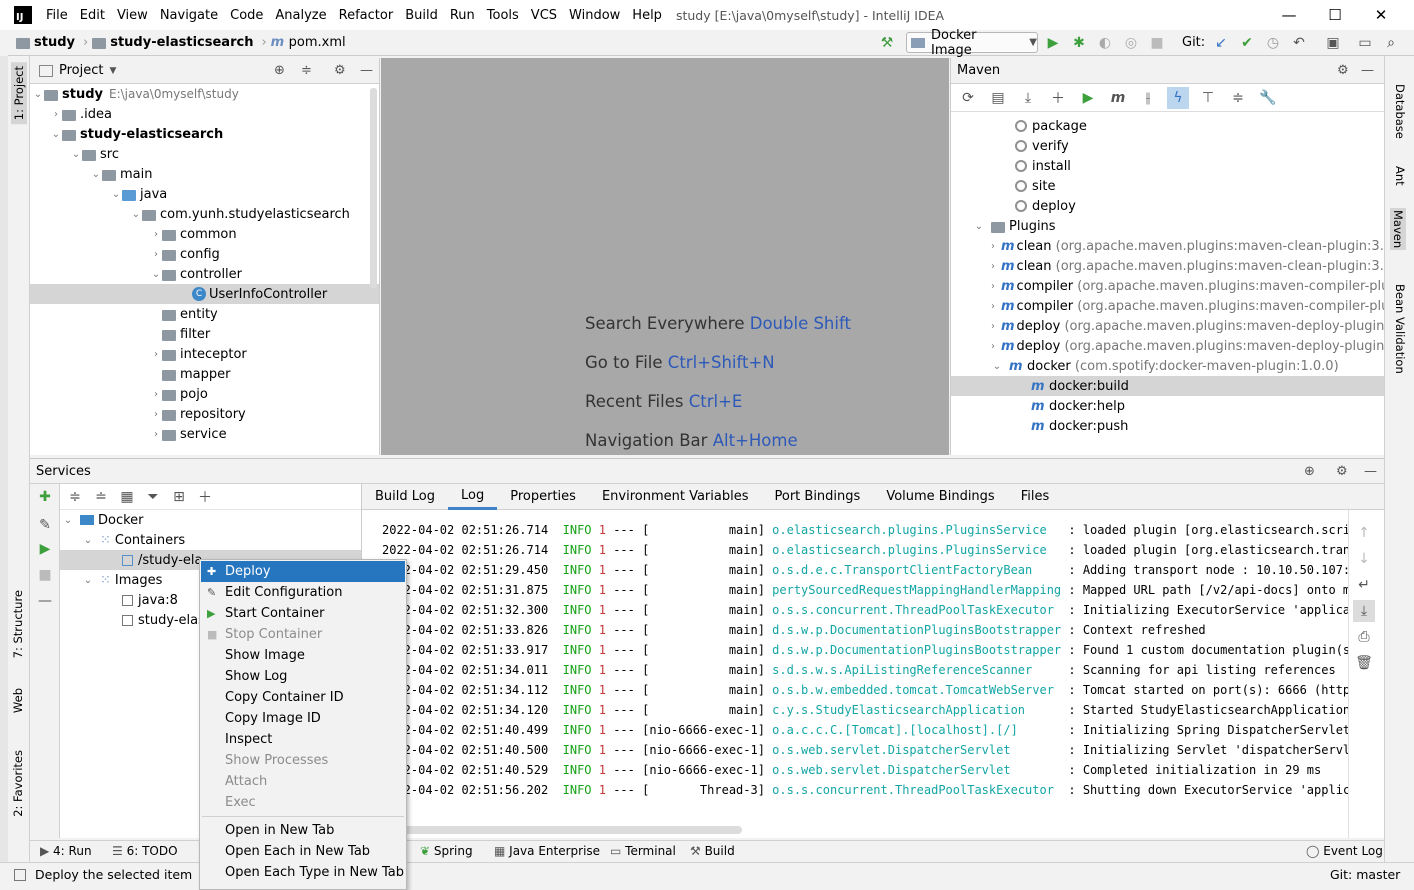 The width and height of the screenshot is (1414, 890). Describe the element at coordinates (205, 497) in the screenshot. I see `add-service-icon: ＋` at that location.